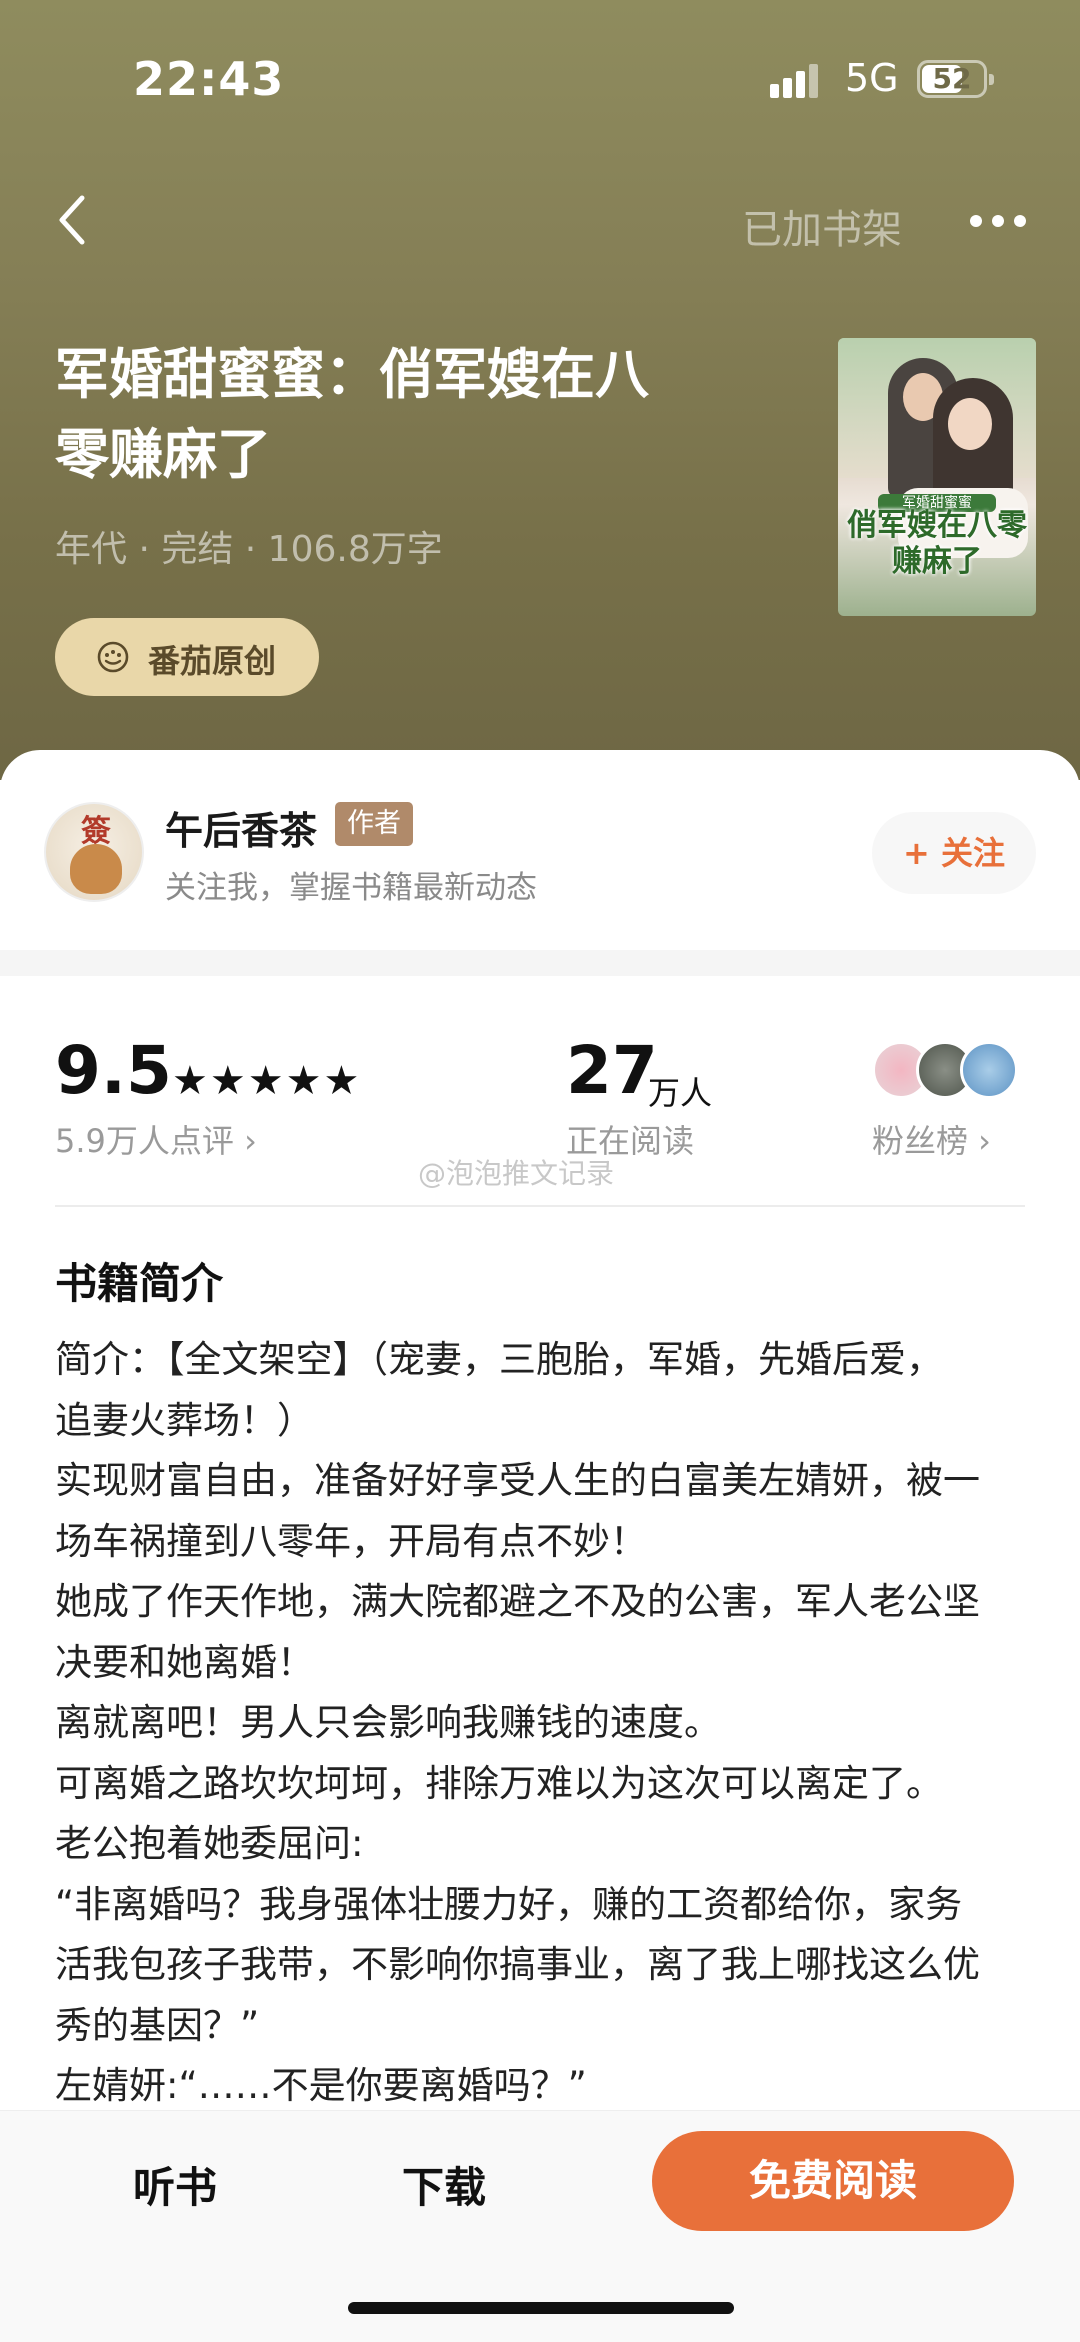  Describe the element at coordinates (680, 1093) in the screenshot. I see `readers-unit: 万人` at that location.